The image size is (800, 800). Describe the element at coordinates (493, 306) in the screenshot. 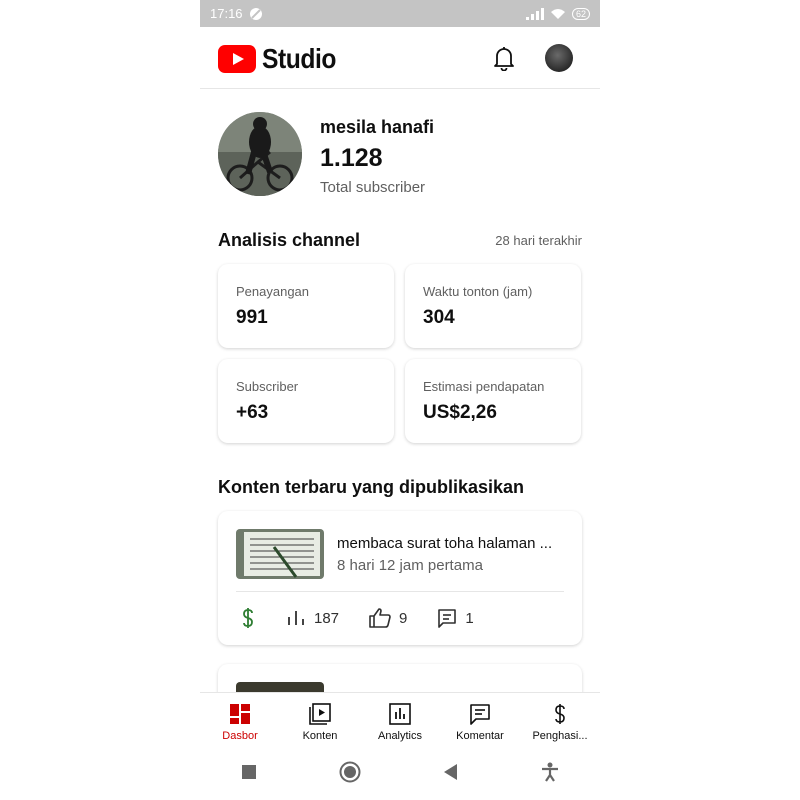

I see `watch-time-card: Waktu tonton (jam) 304` at that location.